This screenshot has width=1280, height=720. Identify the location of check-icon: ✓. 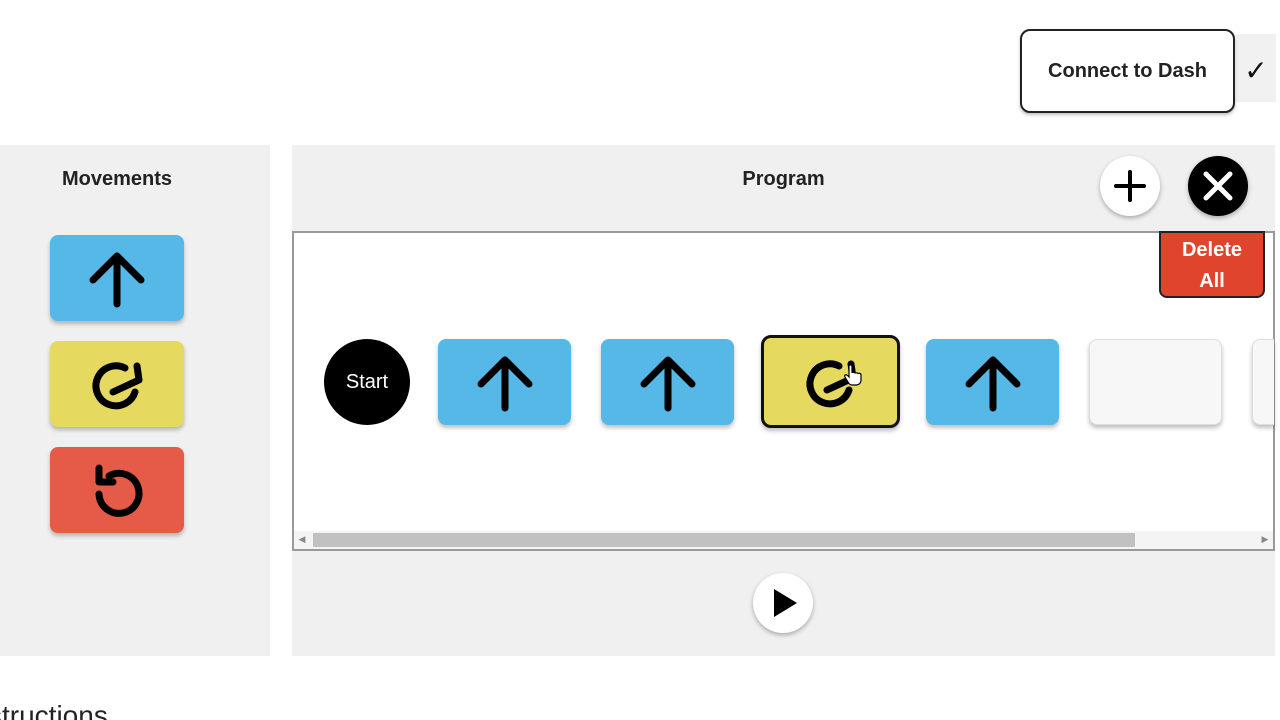
(1256, 70).